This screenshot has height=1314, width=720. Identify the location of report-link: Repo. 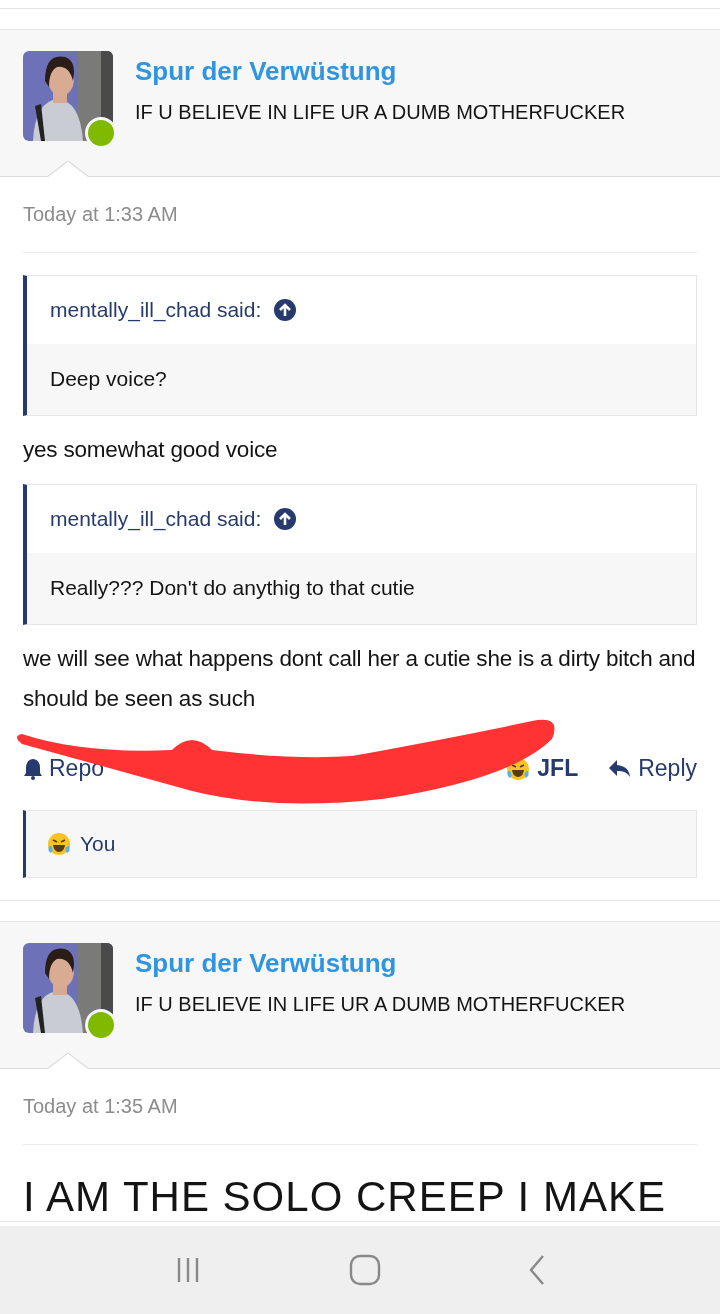
(63, 768).